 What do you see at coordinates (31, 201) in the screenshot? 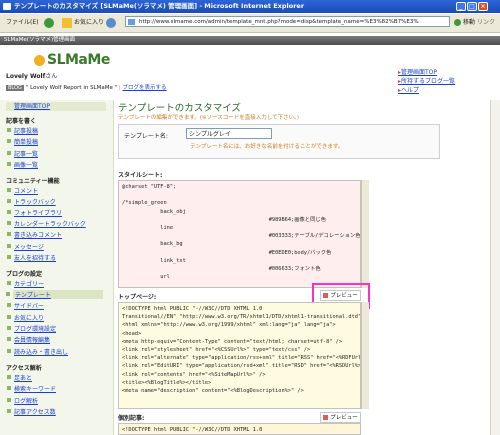
I see `sidebar-item-trackback: トラックバック` at bounding box center [31, 201].